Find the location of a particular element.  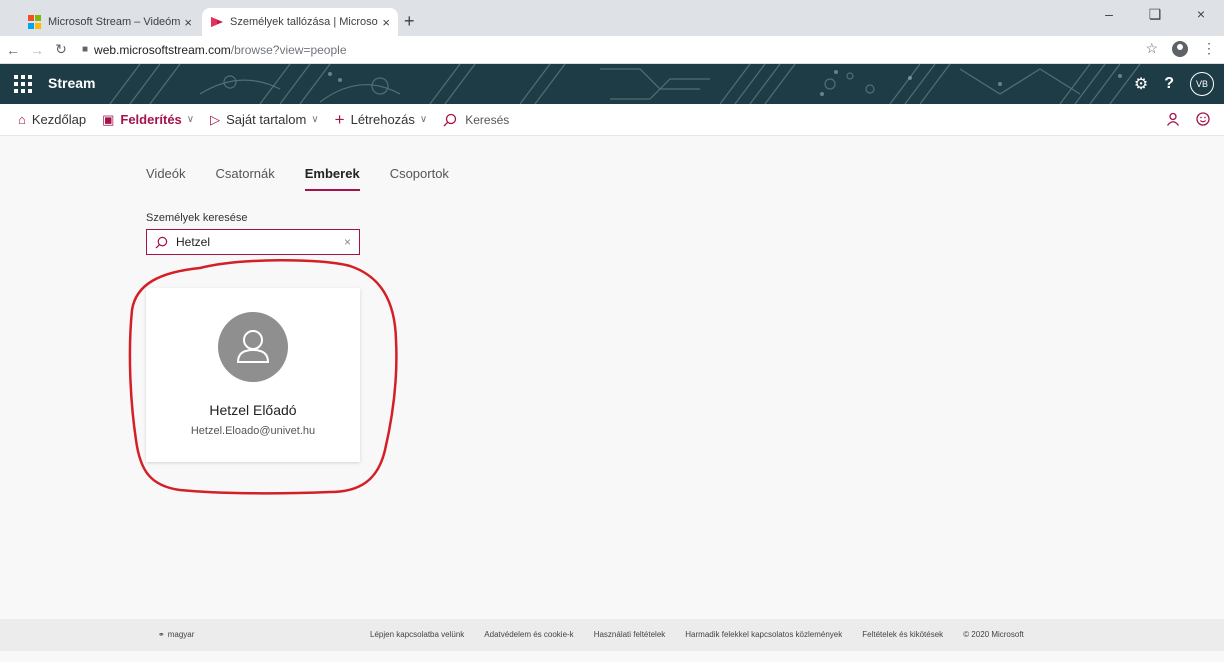

browser-tab-people: Személyek tallózása | Microsoft S × is located at coordinates (300, 22).